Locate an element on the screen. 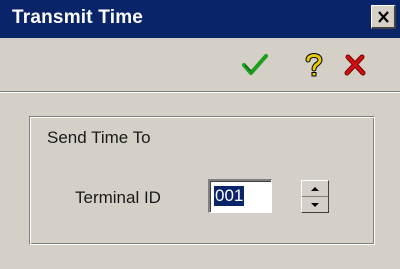 This screenshot has width=400, height=269. spin-down-icon is located at coordinates (315, 204).